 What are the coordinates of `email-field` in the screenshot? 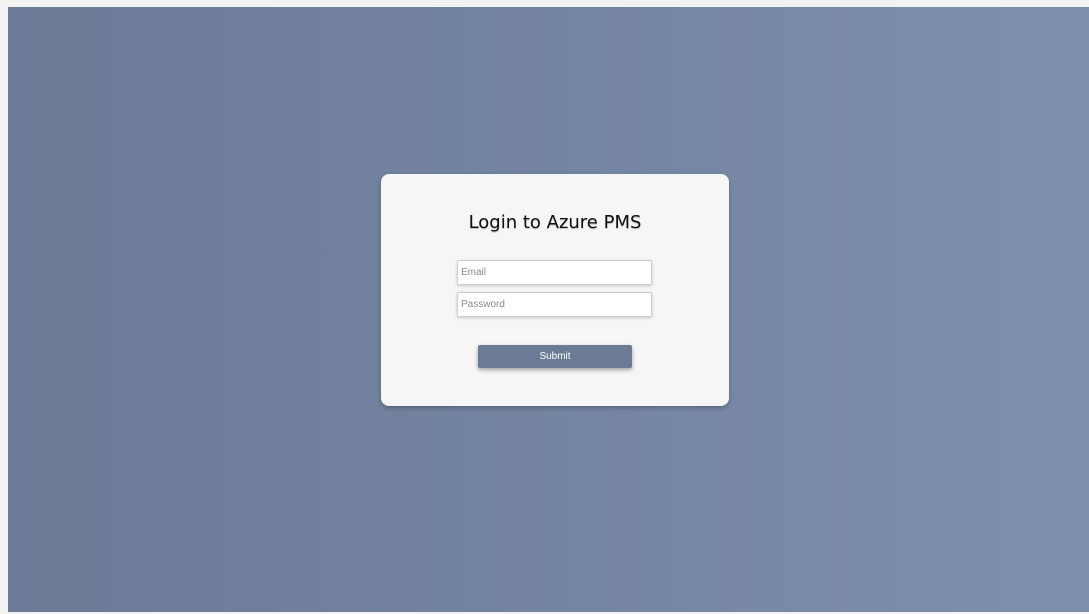 It's located at (554, 272).